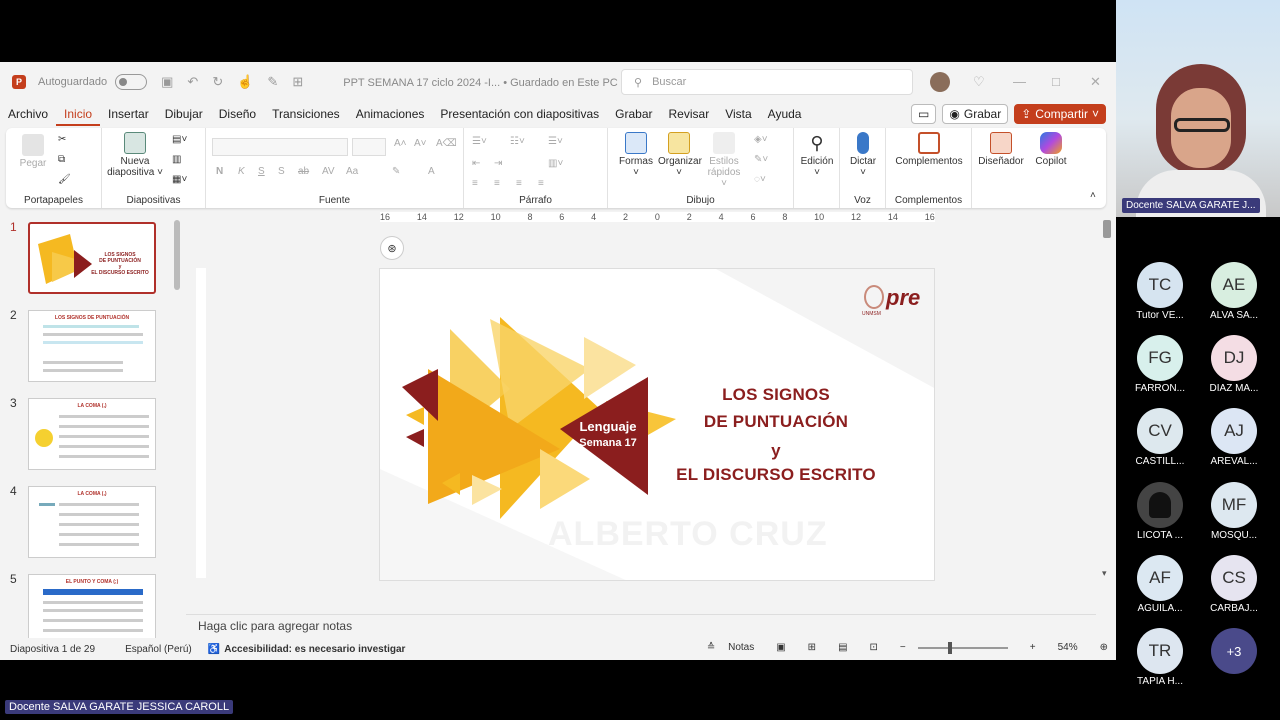 Image resolution: width=1280 pixels, height=720 pixels. What do you see at coordinates (420, 143) in the screenshot?
I see `decrease-font-icon: A˅` at bounding box center [420, 143].